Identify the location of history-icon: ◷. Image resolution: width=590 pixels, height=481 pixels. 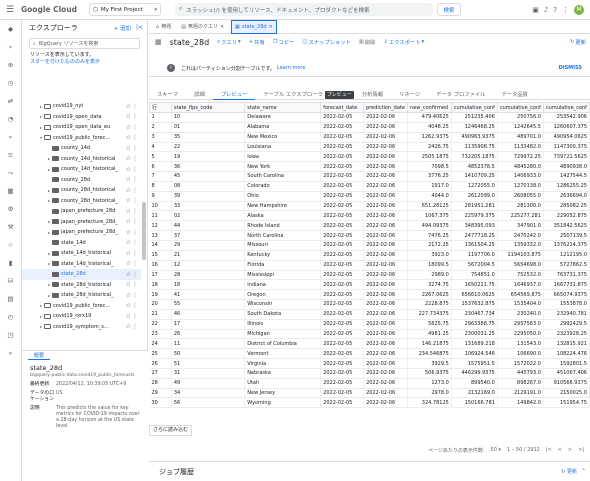
(10, 83).